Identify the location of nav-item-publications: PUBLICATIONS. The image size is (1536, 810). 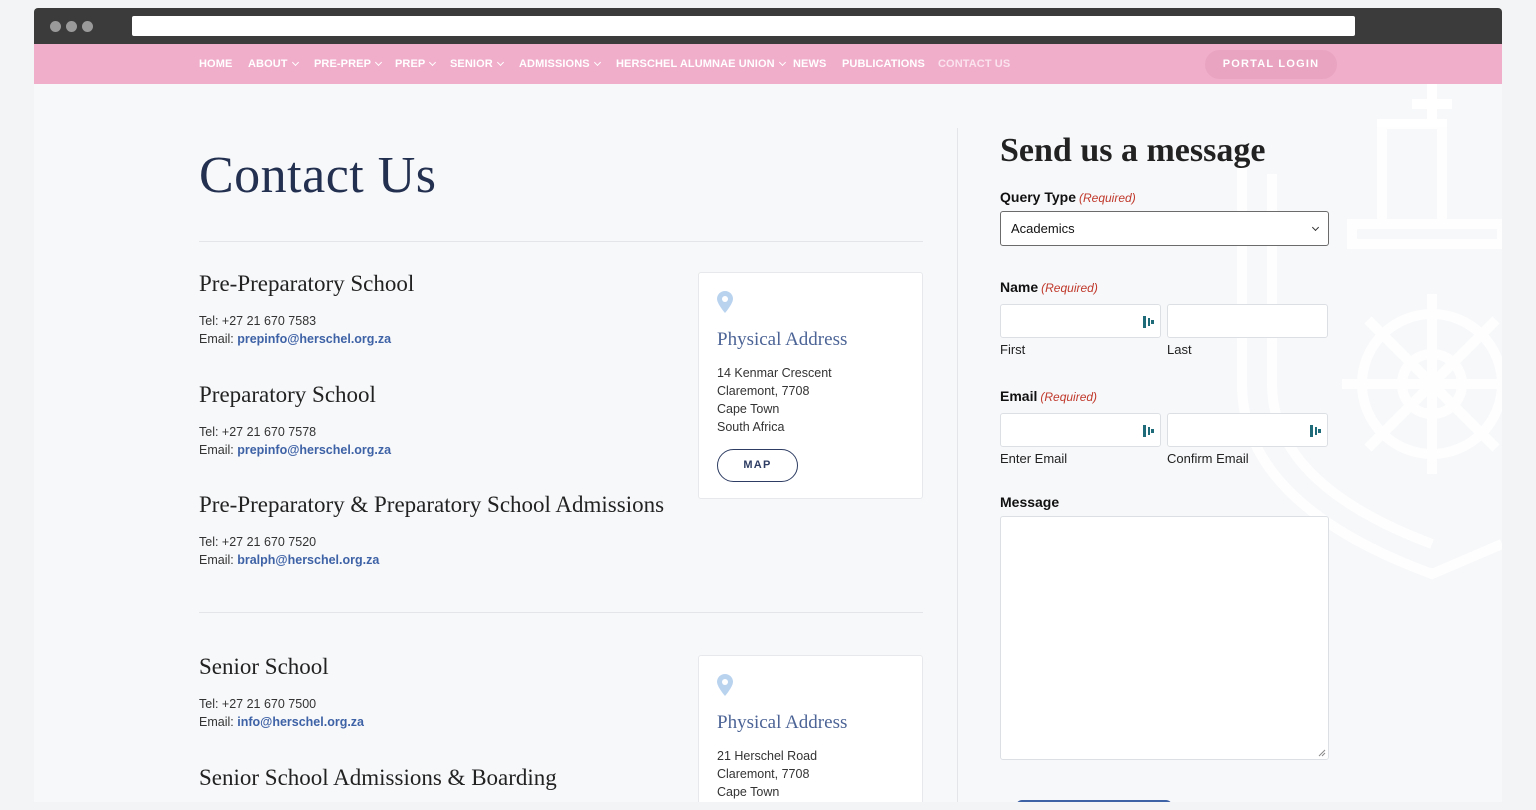
(883, 64).